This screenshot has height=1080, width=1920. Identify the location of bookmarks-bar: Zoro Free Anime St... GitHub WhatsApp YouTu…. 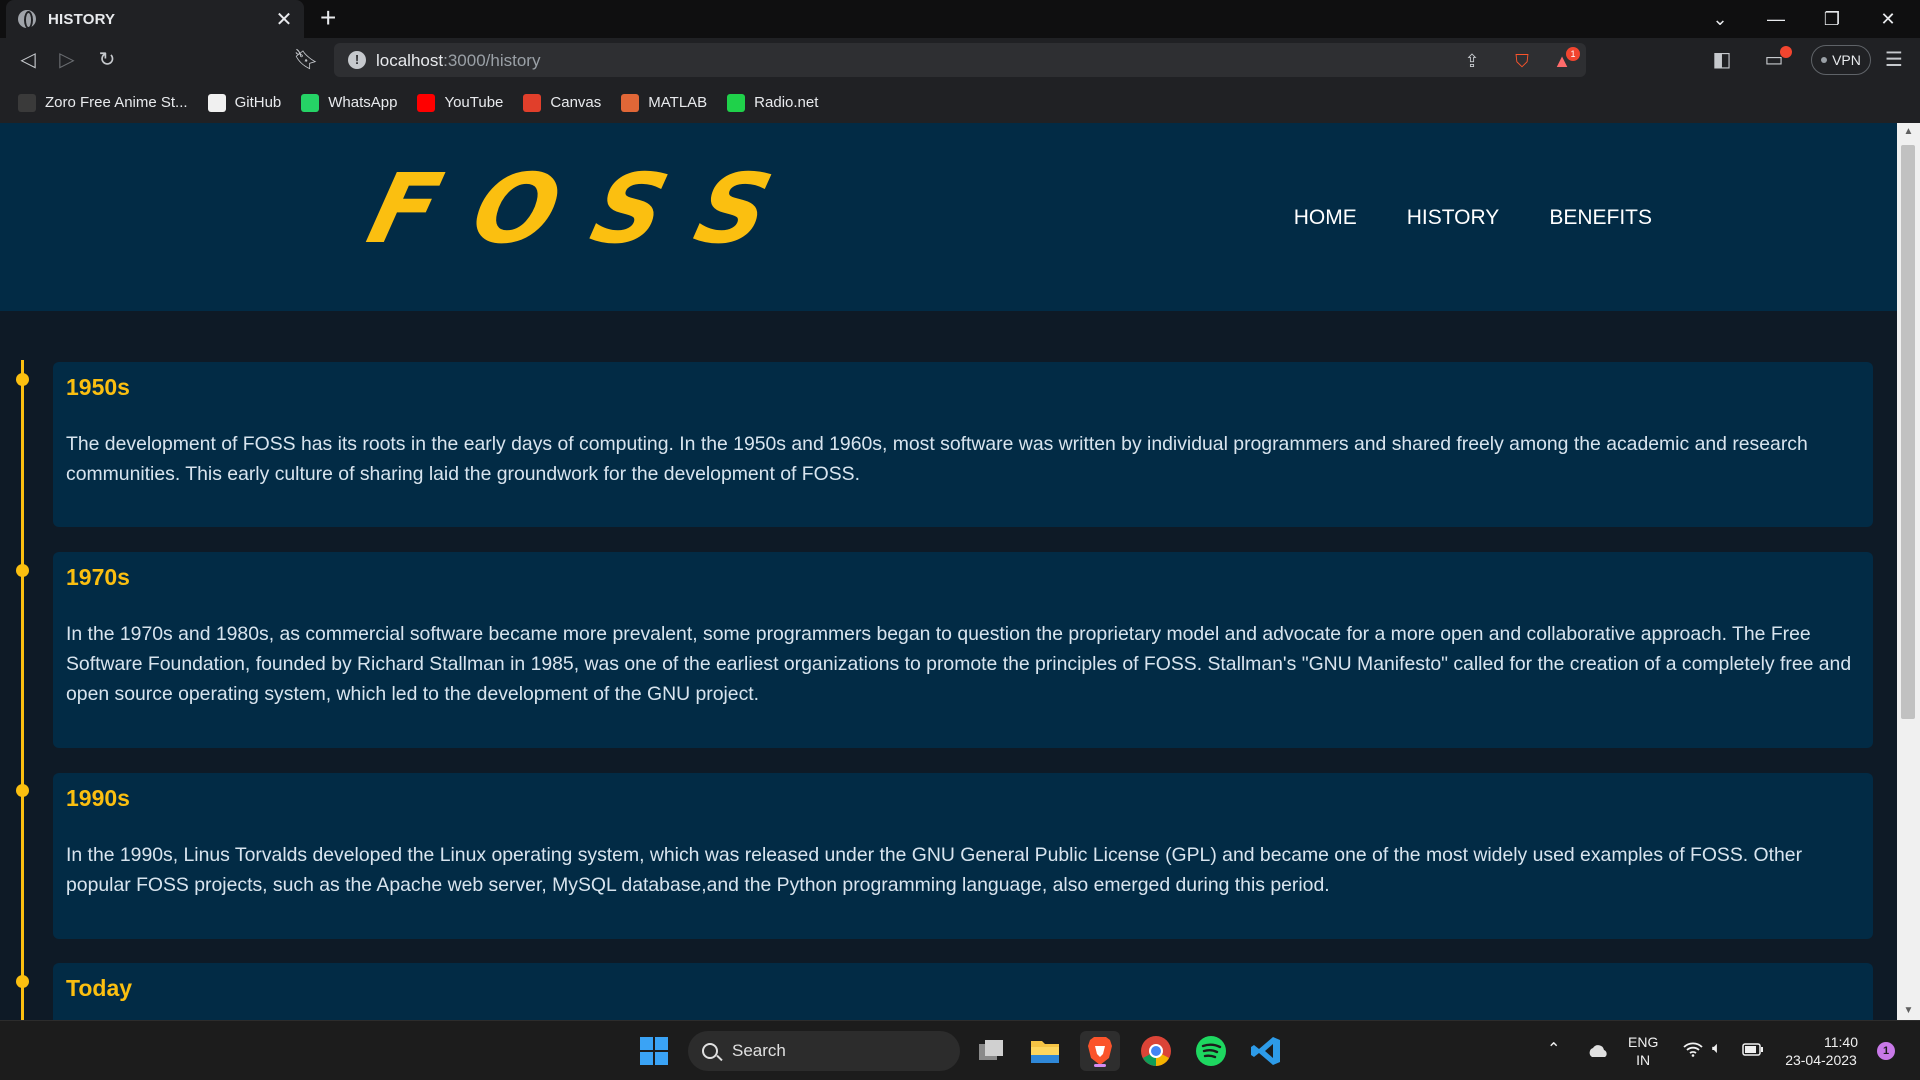
(960, 102).